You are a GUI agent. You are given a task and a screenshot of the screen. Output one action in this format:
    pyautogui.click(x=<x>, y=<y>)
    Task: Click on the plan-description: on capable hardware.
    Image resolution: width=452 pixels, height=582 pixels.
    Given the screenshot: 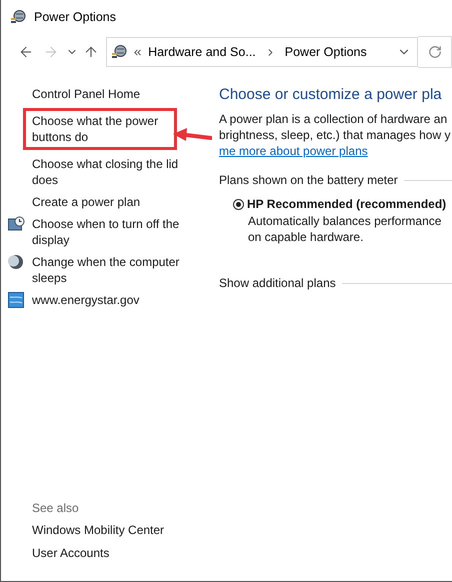 What is the action you would take?
    pyautogui.click(x=306, y=237)
    